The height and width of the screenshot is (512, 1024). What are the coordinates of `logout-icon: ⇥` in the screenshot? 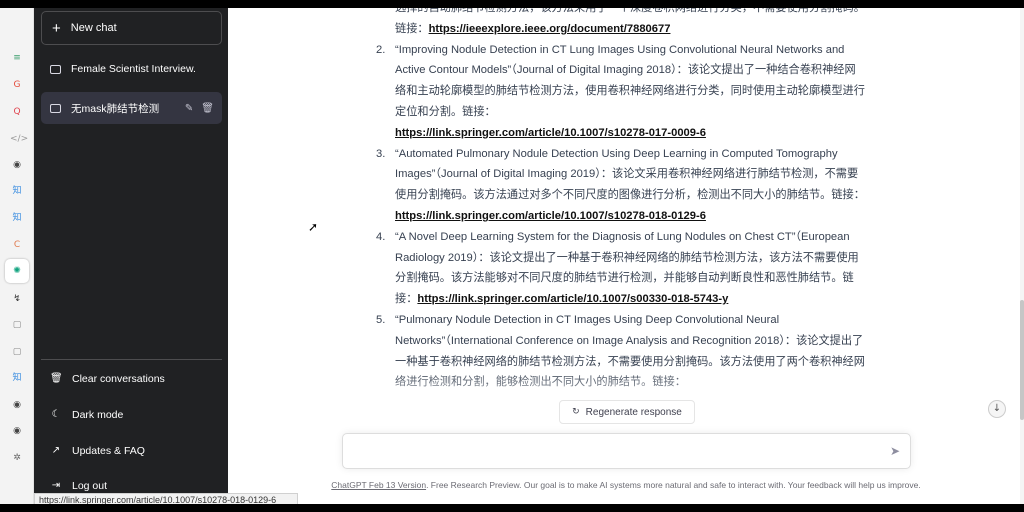 It's located at (56, 485).